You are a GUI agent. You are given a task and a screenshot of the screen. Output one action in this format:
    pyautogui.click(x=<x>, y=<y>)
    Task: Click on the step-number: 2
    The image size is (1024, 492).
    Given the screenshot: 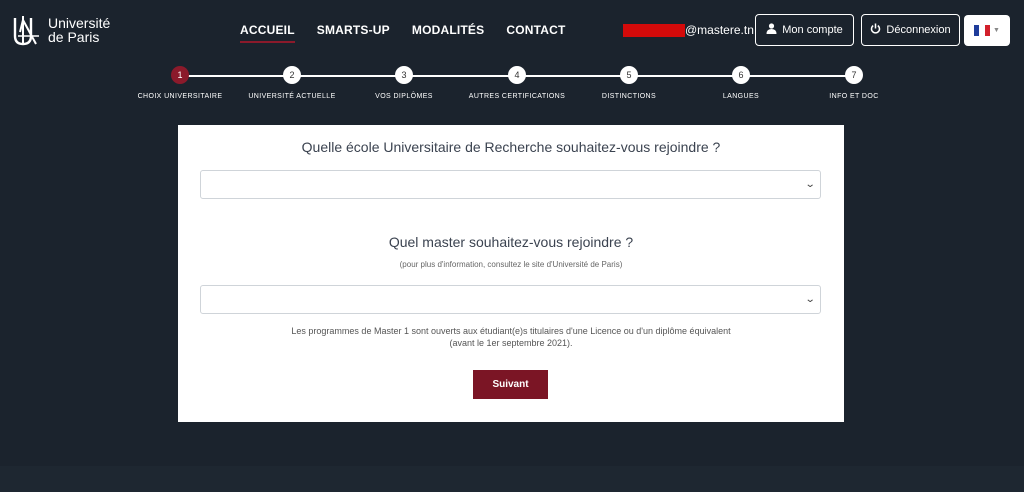 What is the action you would take?
    pyautogui.click(x=292, y=75)
    